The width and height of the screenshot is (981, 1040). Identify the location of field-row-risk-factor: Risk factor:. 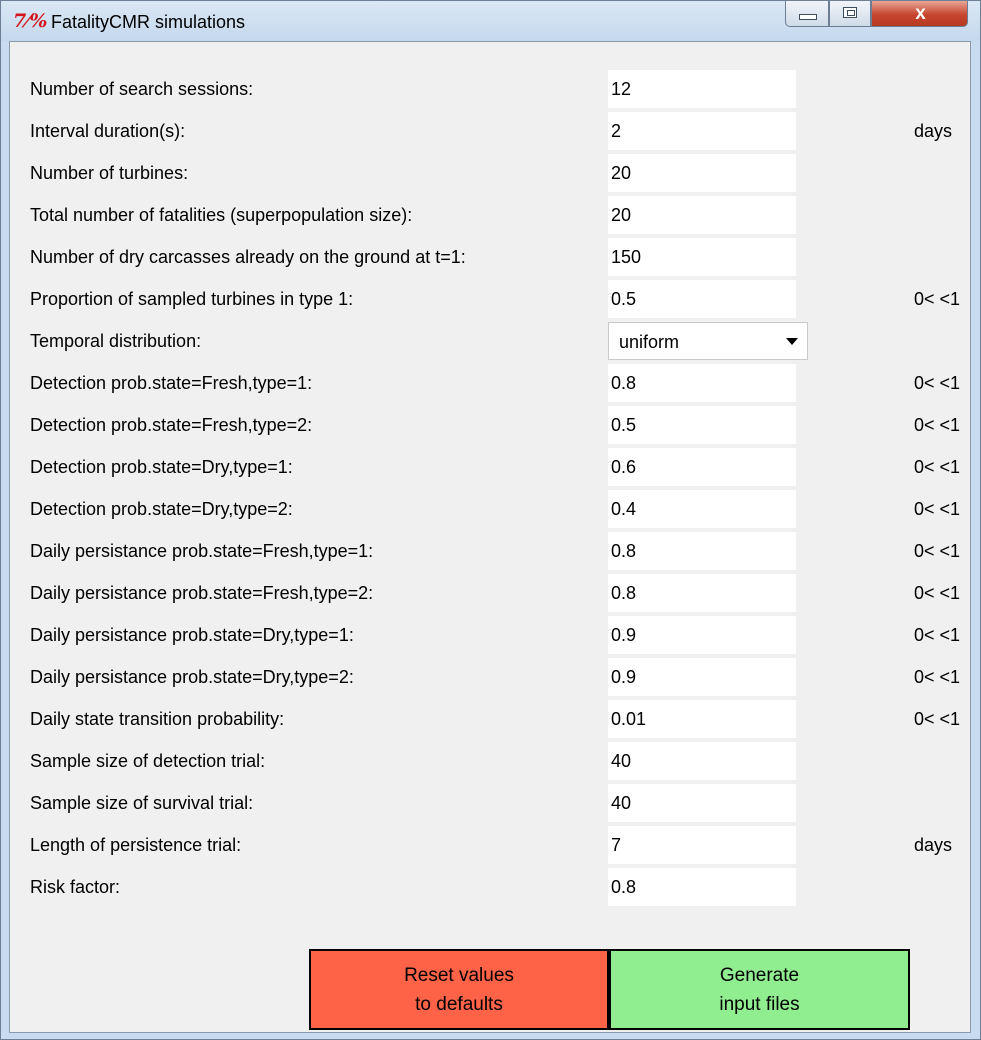
(490, 887).